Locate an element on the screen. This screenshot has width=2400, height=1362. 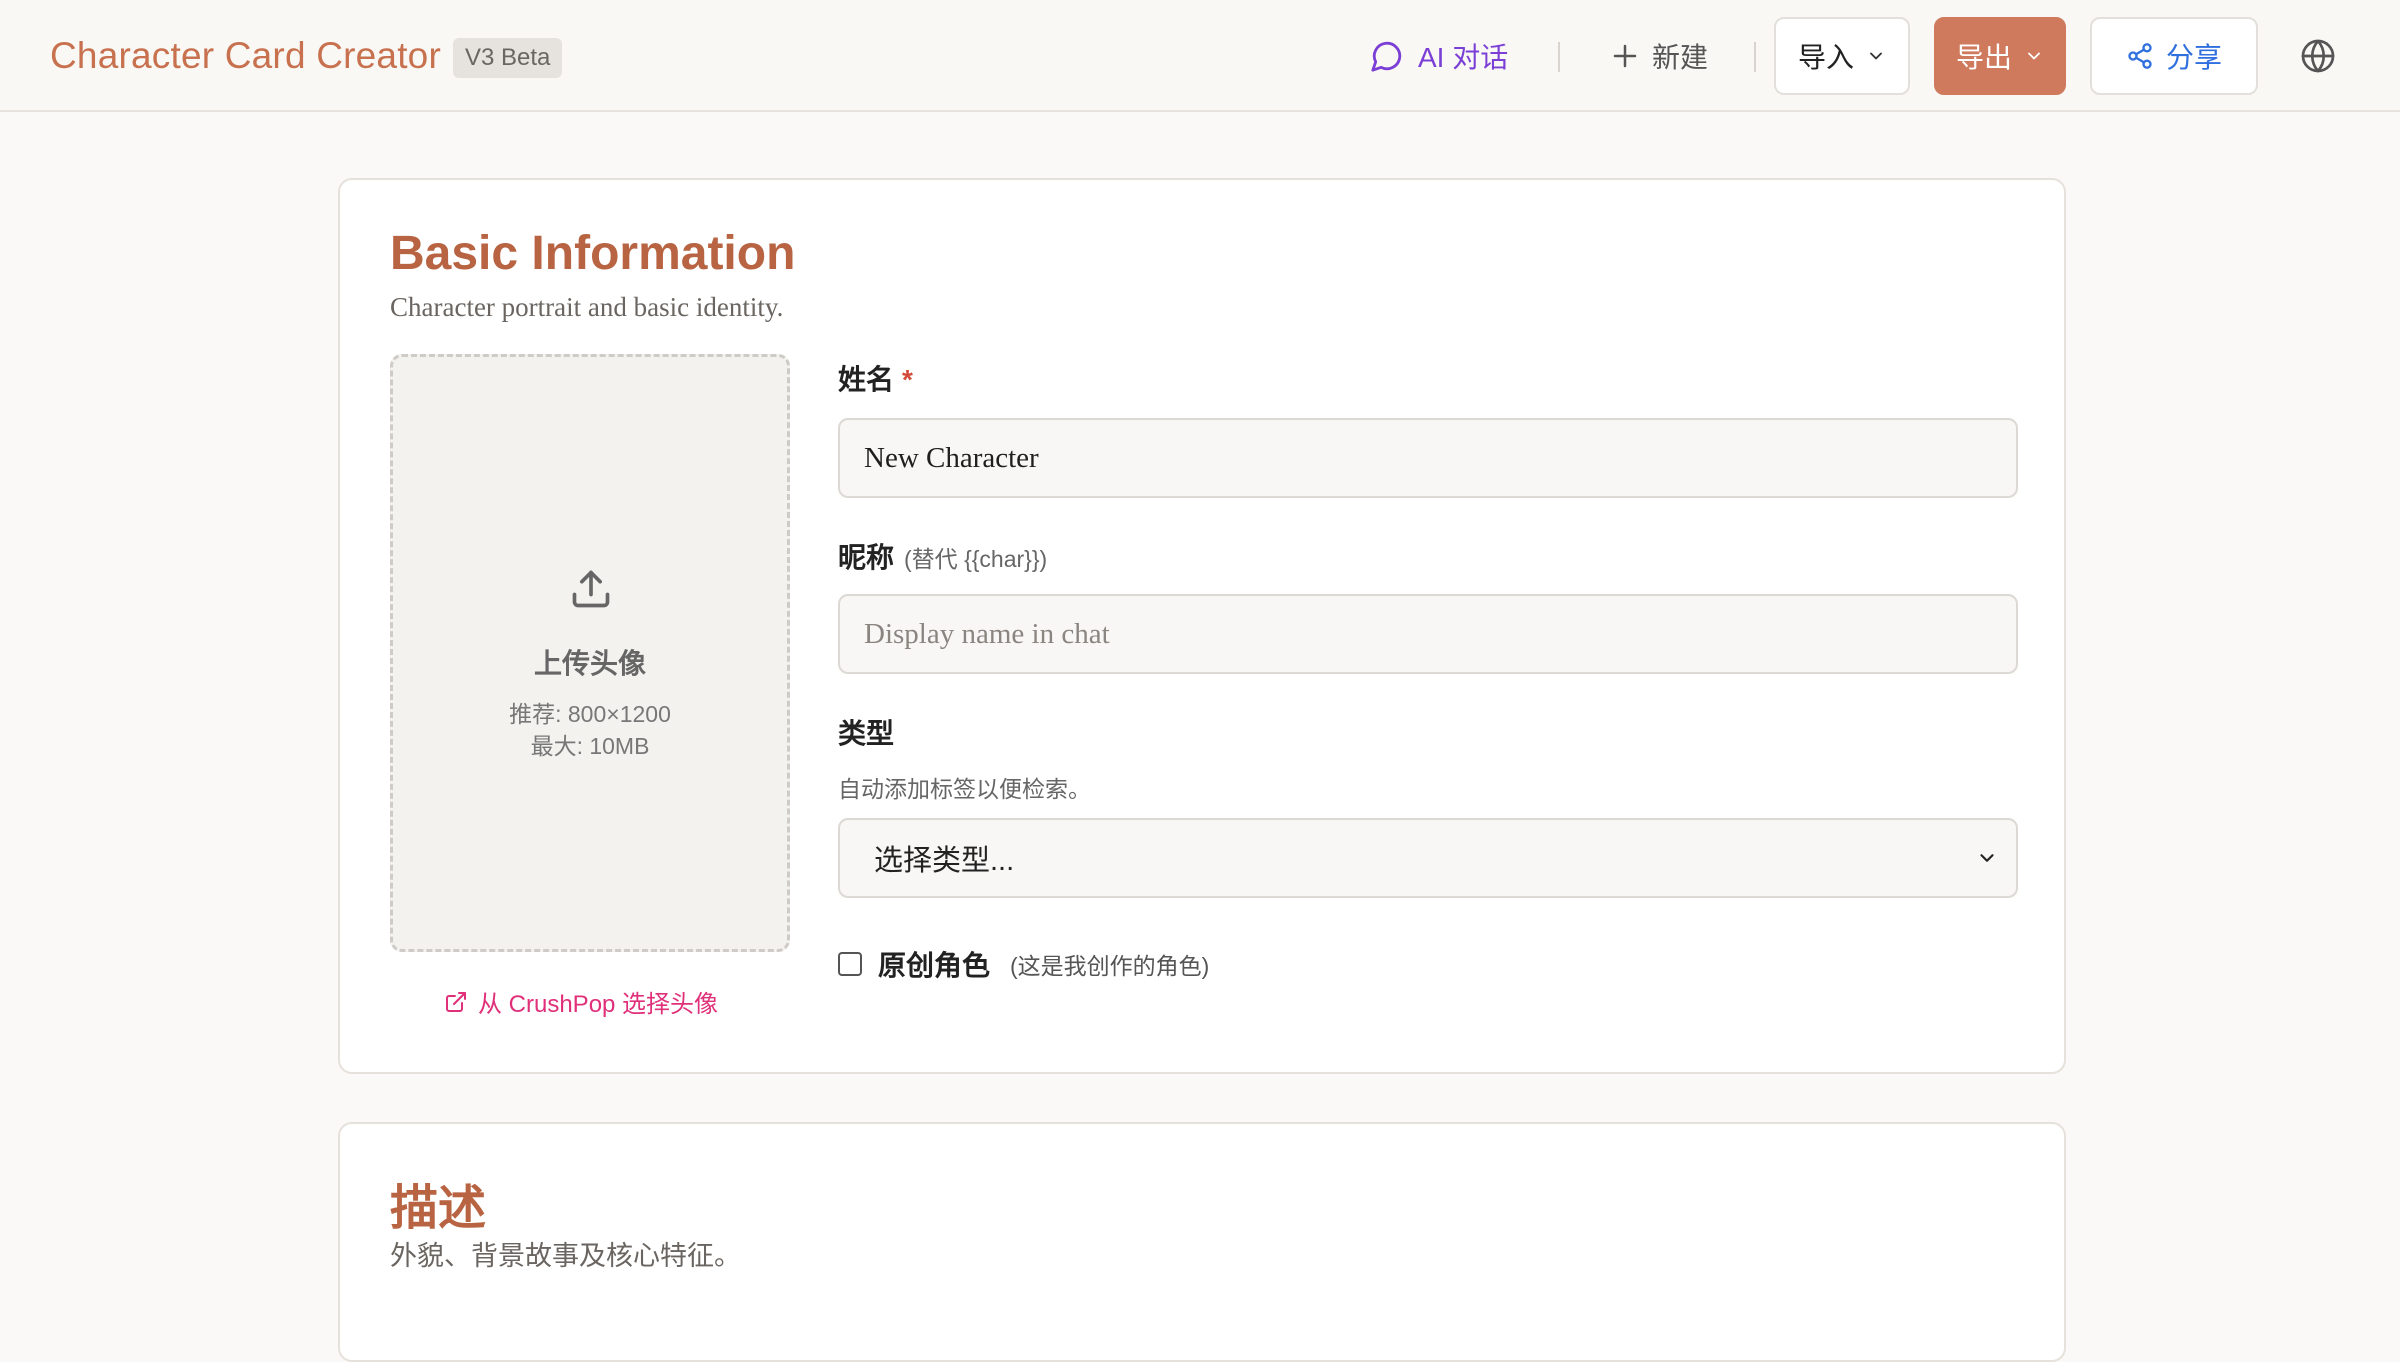
name-label-text: 姓名 is located at coordinates (866, 379).